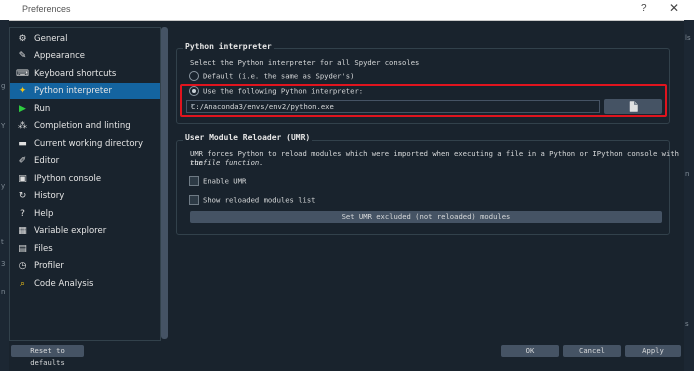 This screenshot has height=371, width=694. What do you see at coordinates (259, 200) in the screenshot?
I see `show-reloaded-modules-label: Show reloaded modules list` at bounding box center [259, 200].